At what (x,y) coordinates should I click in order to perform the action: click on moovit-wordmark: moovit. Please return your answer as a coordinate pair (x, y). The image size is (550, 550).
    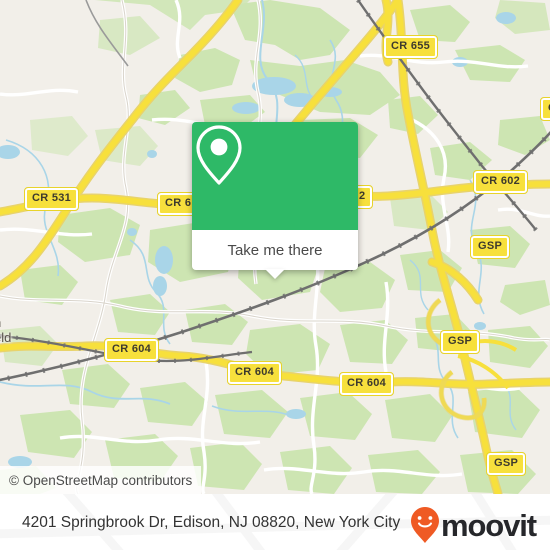
    Looking at the image, I should click on (488, 525).